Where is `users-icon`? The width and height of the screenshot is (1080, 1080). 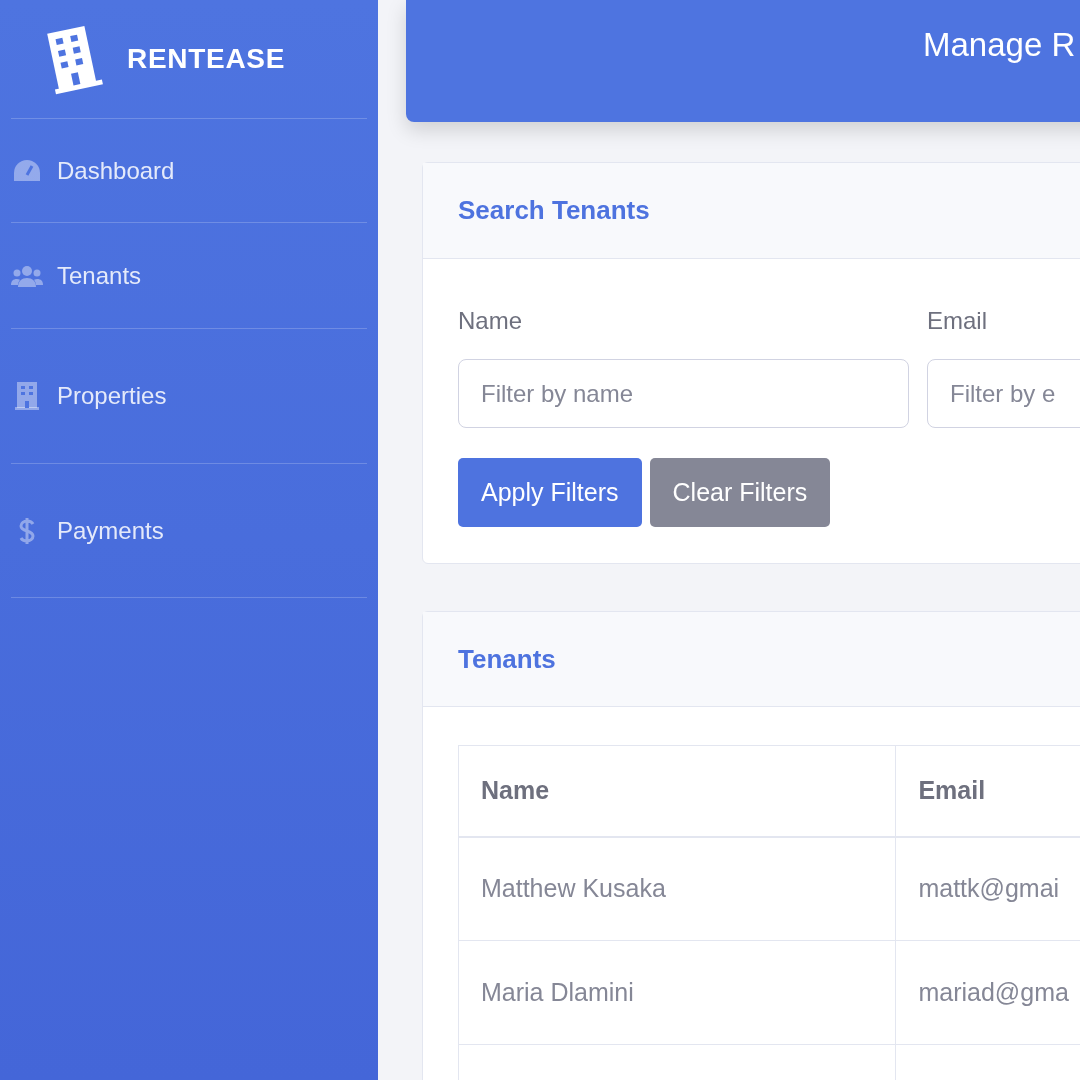
users-icon is located at coordinates (27, 275).